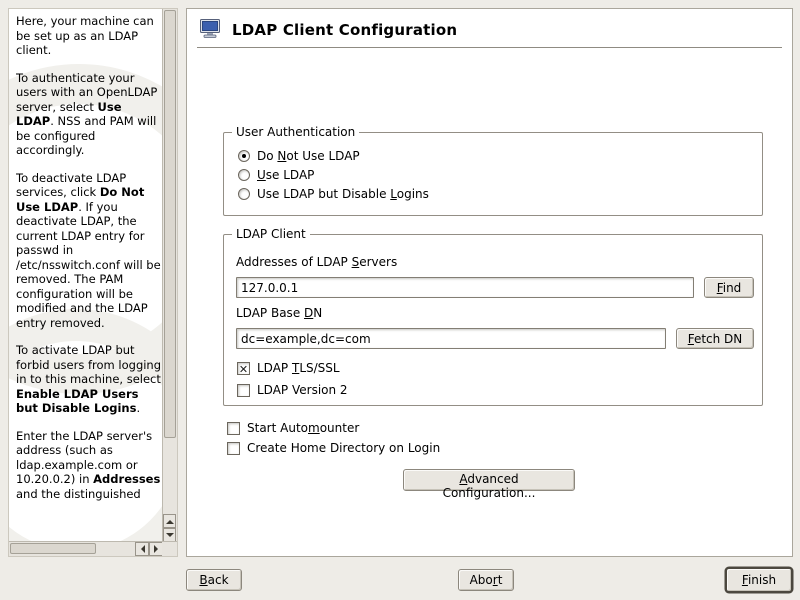  I want to click on servers-label: Addresses of LDAP Servers, so click(317, 262).